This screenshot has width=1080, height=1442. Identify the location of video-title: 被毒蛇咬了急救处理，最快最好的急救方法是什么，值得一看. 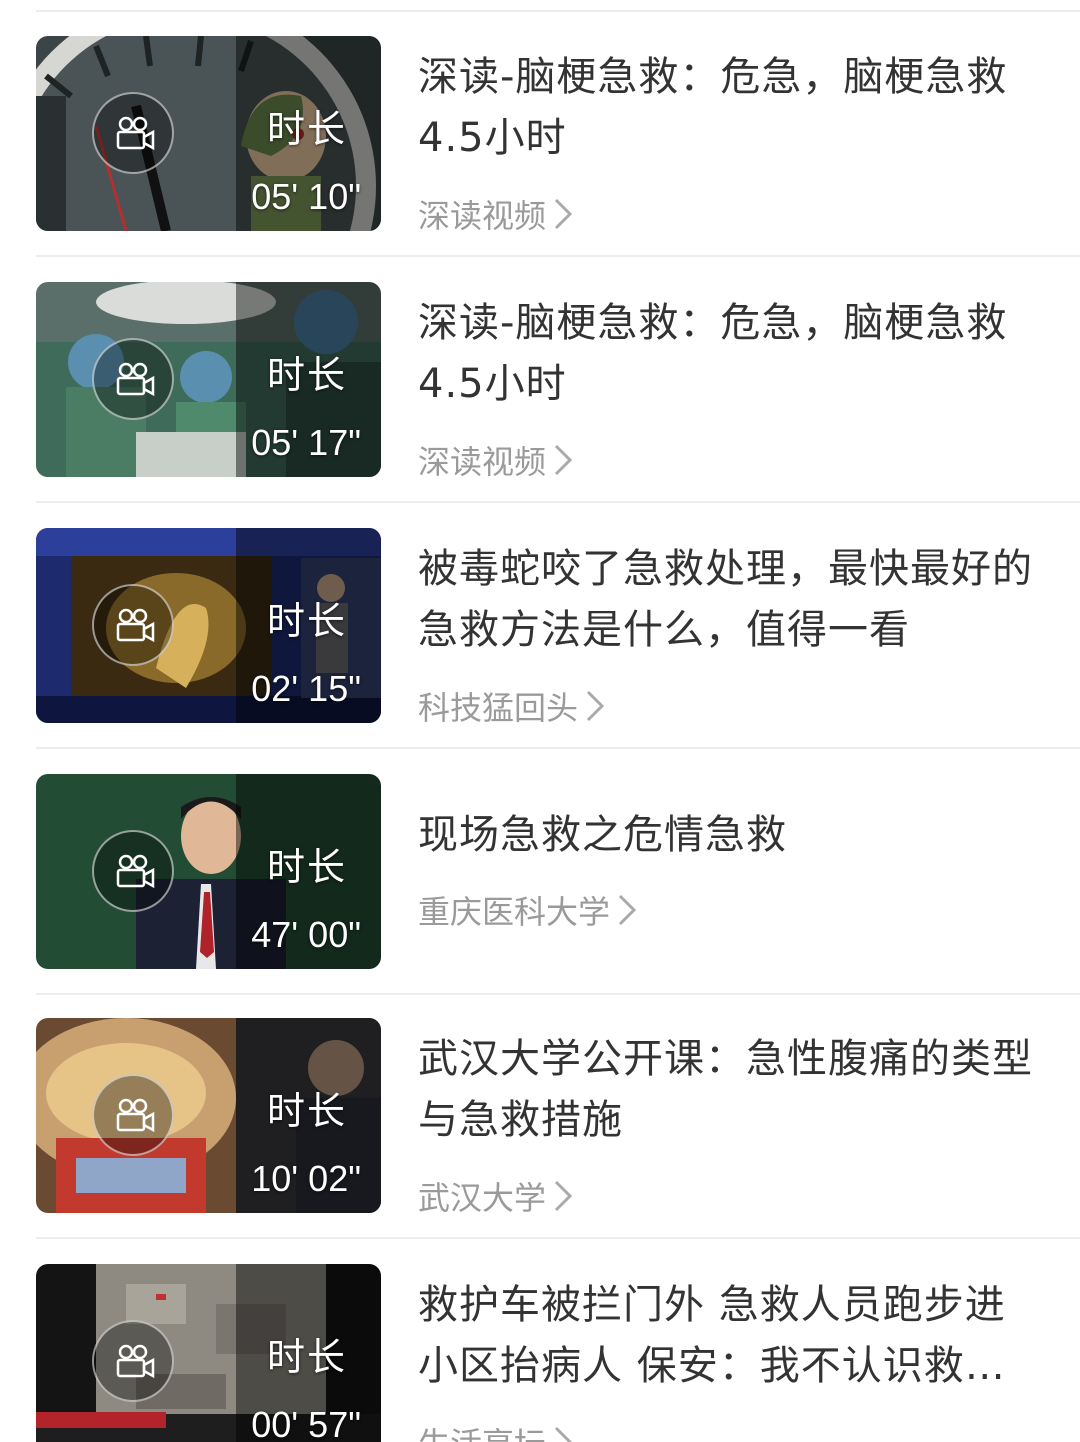
(728, 600).